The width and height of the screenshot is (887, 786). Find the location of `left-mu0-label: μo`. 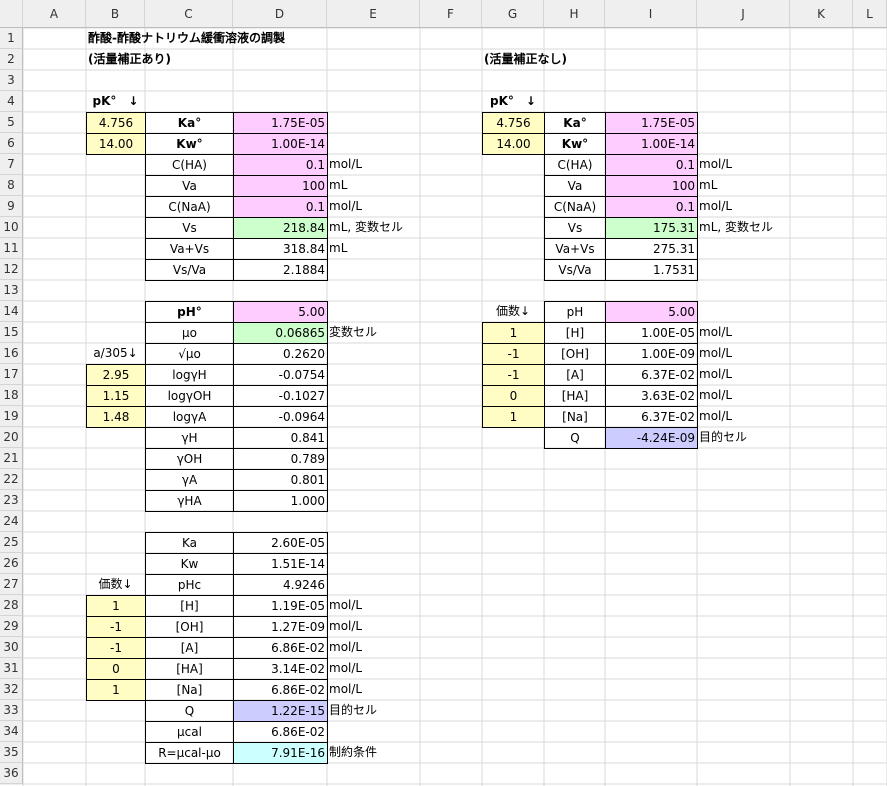

left-mu0-label: μo is located at coordinates (189, 333).